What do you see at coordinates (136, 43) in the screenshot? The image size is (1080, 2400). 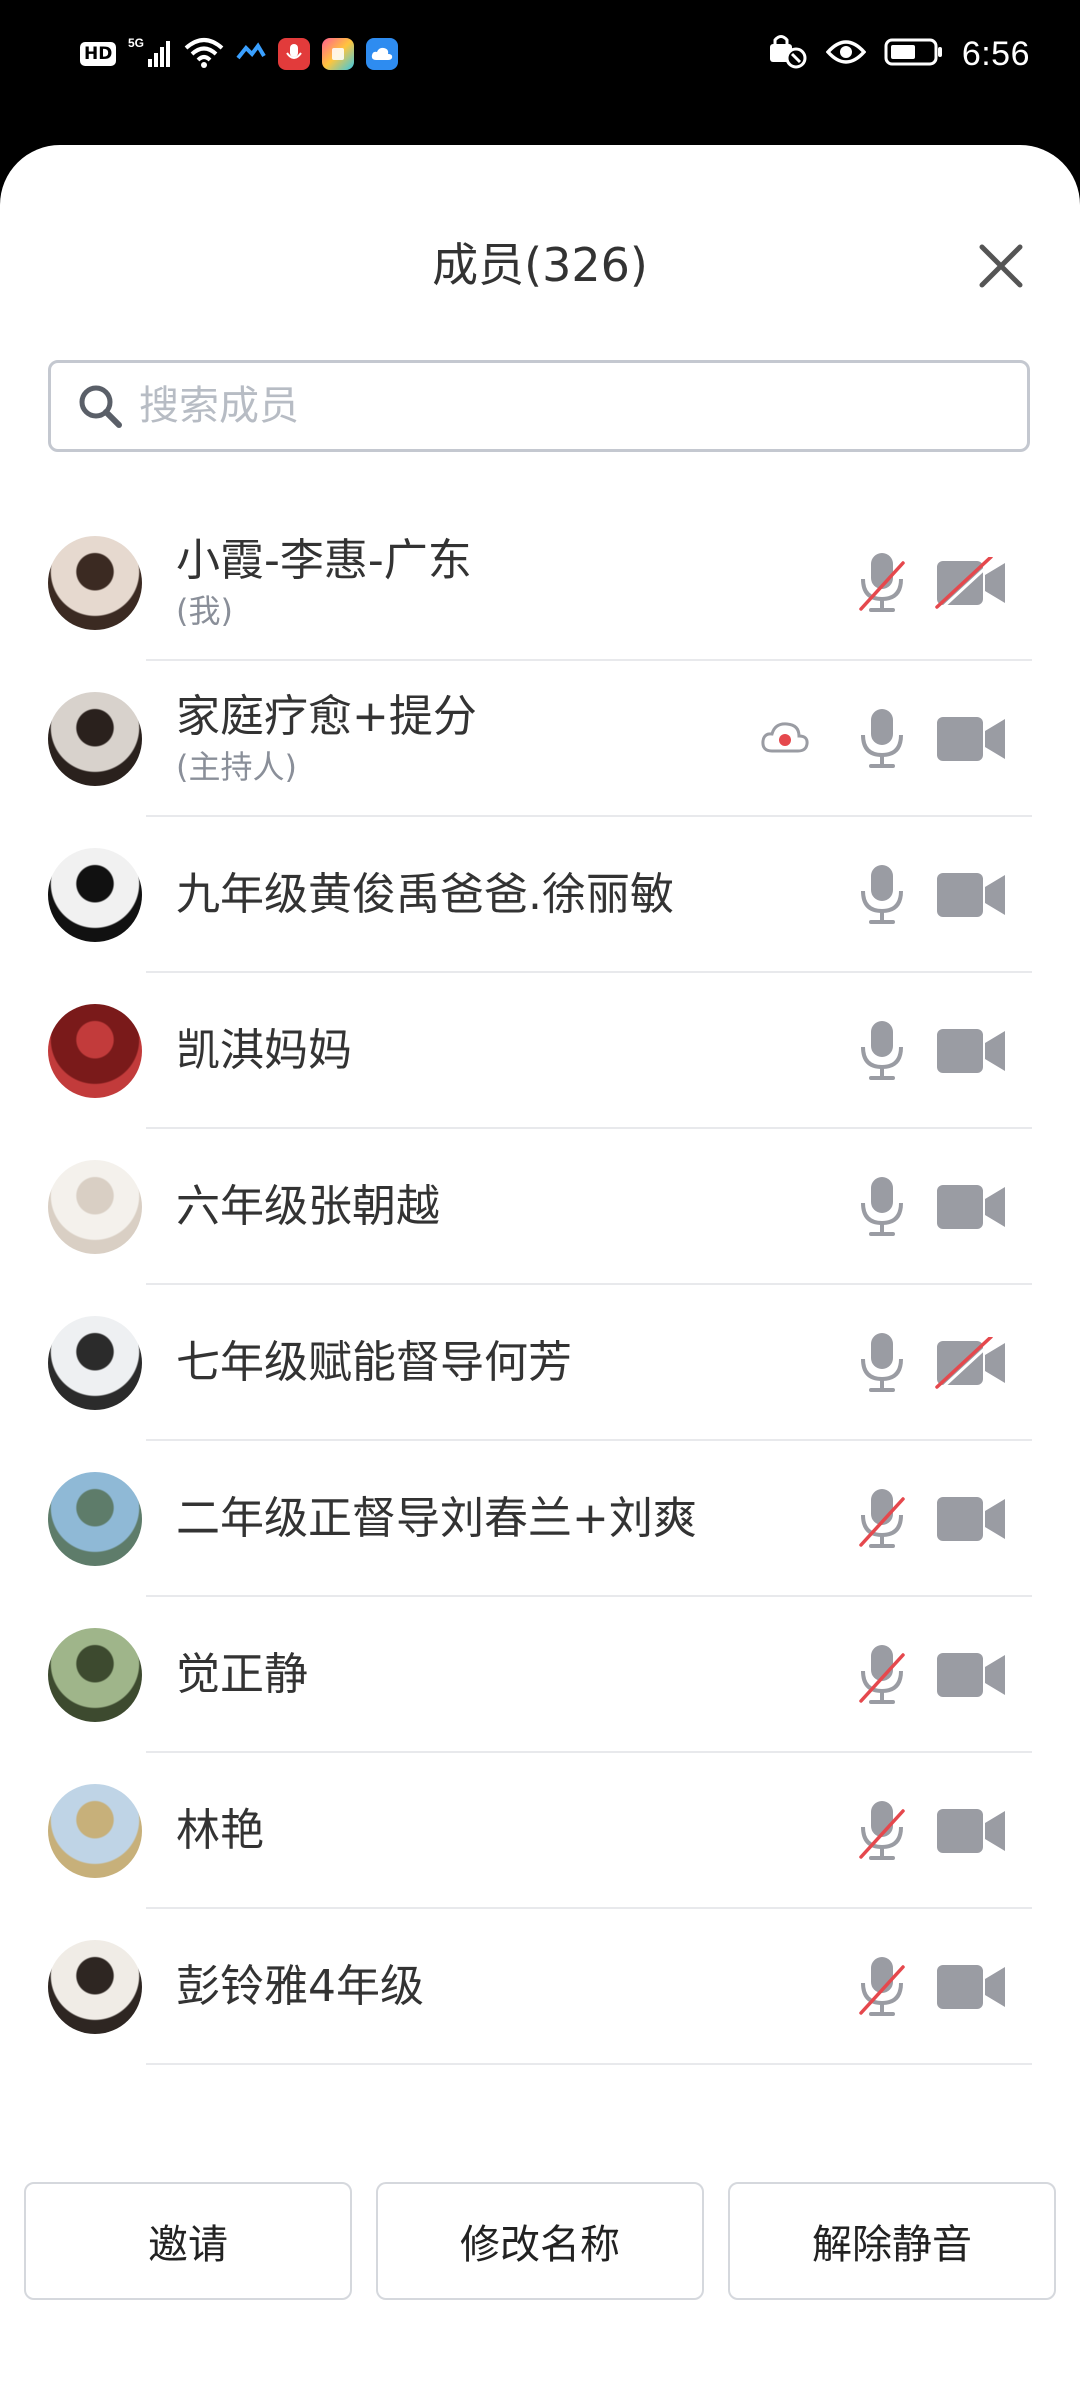 I see `svg-text: 5G` at bounding box center [136, 43].